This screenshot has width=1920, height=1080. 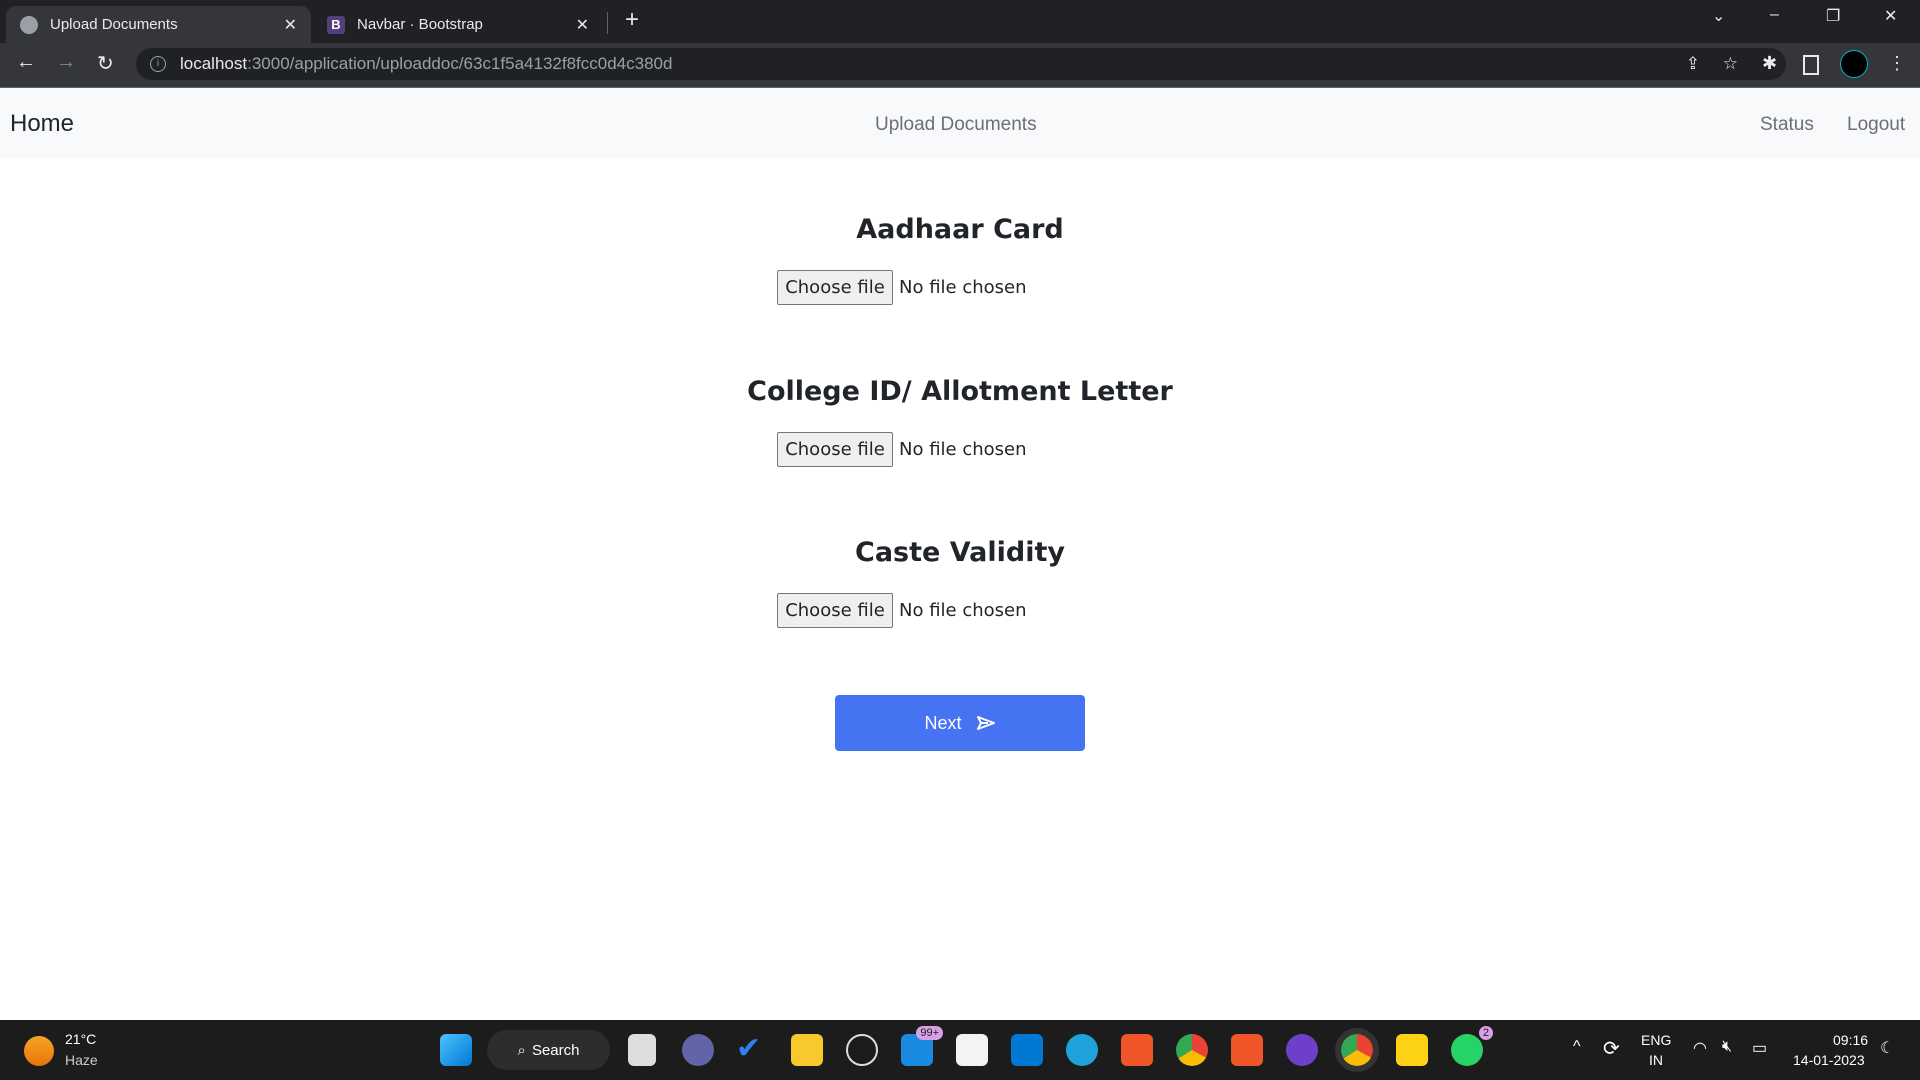 I want to click on section-title: Caste Validity, so click(x=960, y=552).